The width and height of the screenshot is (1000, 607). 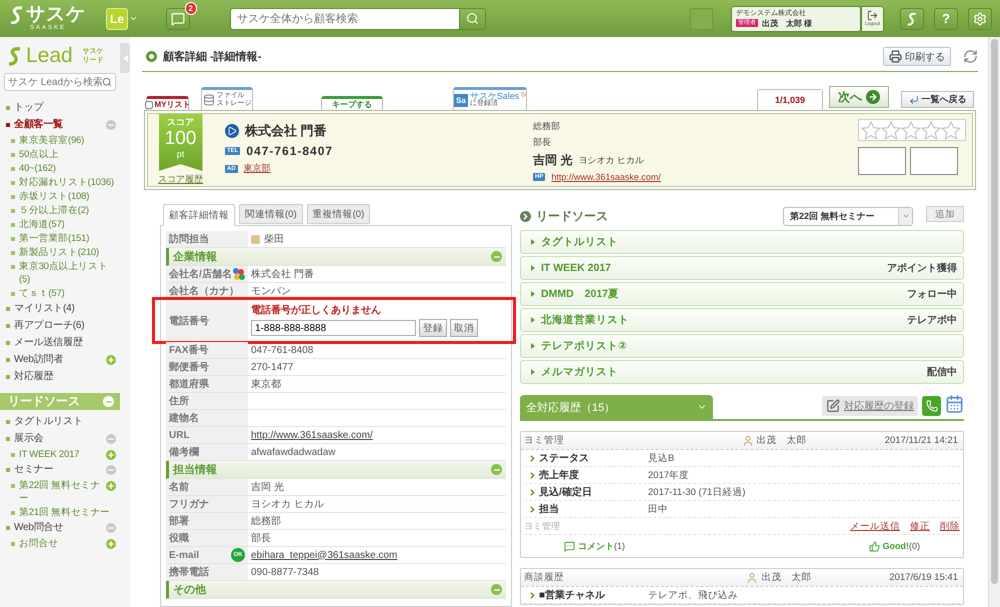 What do you see at coordinates (257, 168) in the screenshot?
I see `area-link: 東京部` at bounding box center [257, 168].